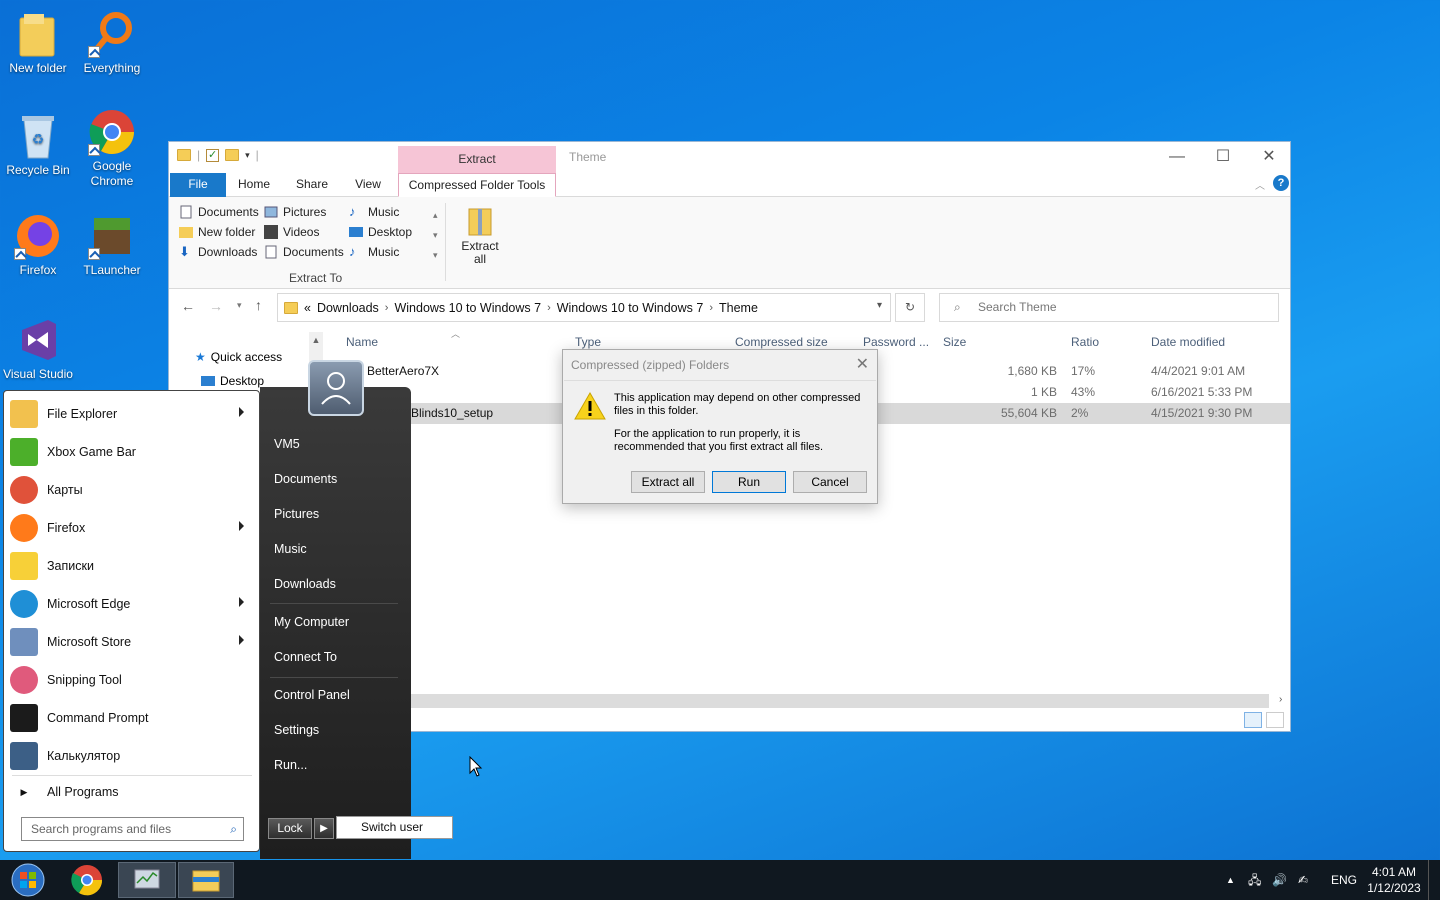 This screenshot has height=900, width=1440. Describe the element at coordinates (132, 528) in the screenshot. I see `program-firefox: Firefox` at that location.